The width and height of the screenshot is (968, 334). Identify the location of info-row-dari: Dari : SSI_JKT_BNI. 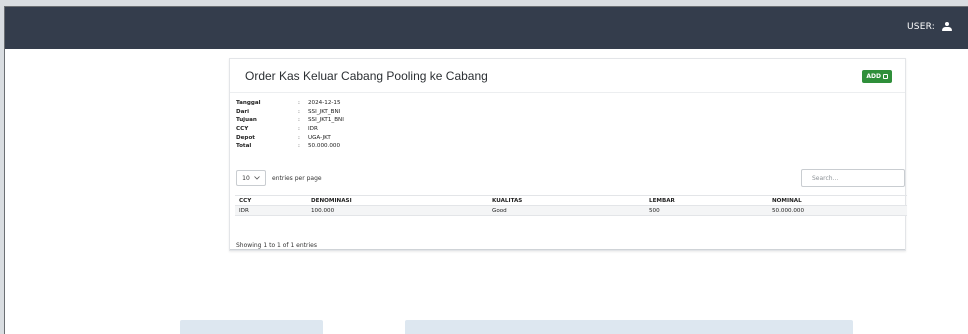
(290, 112).